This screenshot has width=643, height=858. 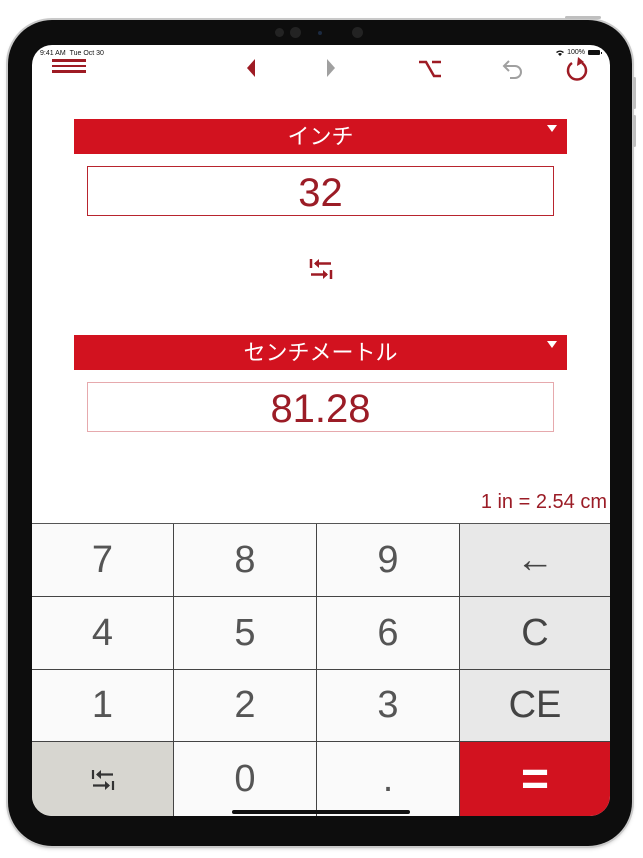 I want to click on from-value-text: 32, so click(x=320, y=193).